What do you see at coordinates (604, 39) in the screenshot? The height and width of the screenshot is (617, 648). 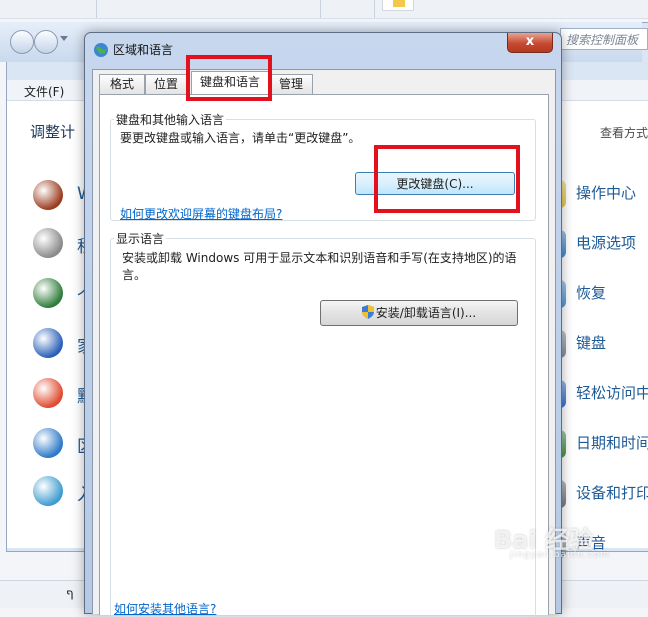 I see `search-input: 搜索控制面板` at bounding box center [604, 39].